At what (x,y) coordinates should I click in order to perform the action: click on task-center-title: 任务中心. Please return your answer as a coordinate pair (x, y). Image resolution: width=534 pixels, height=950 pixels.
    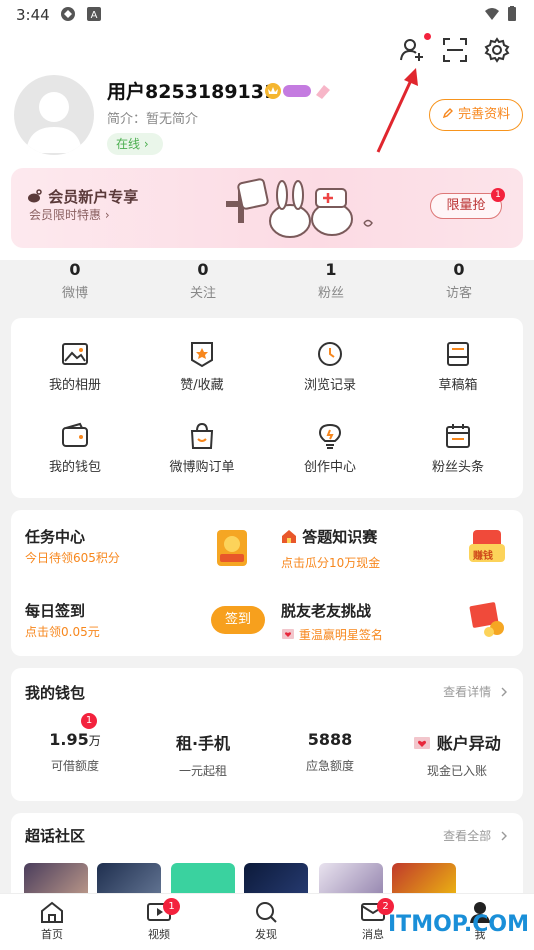
    Looking at the image, I should click on (55, 536).